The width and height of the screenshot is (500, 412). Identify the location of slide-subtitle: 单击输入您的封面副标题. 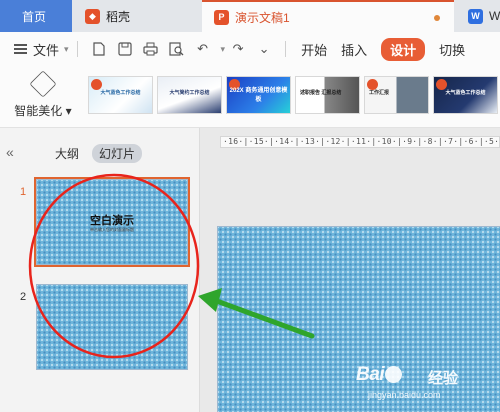
(112, 229).